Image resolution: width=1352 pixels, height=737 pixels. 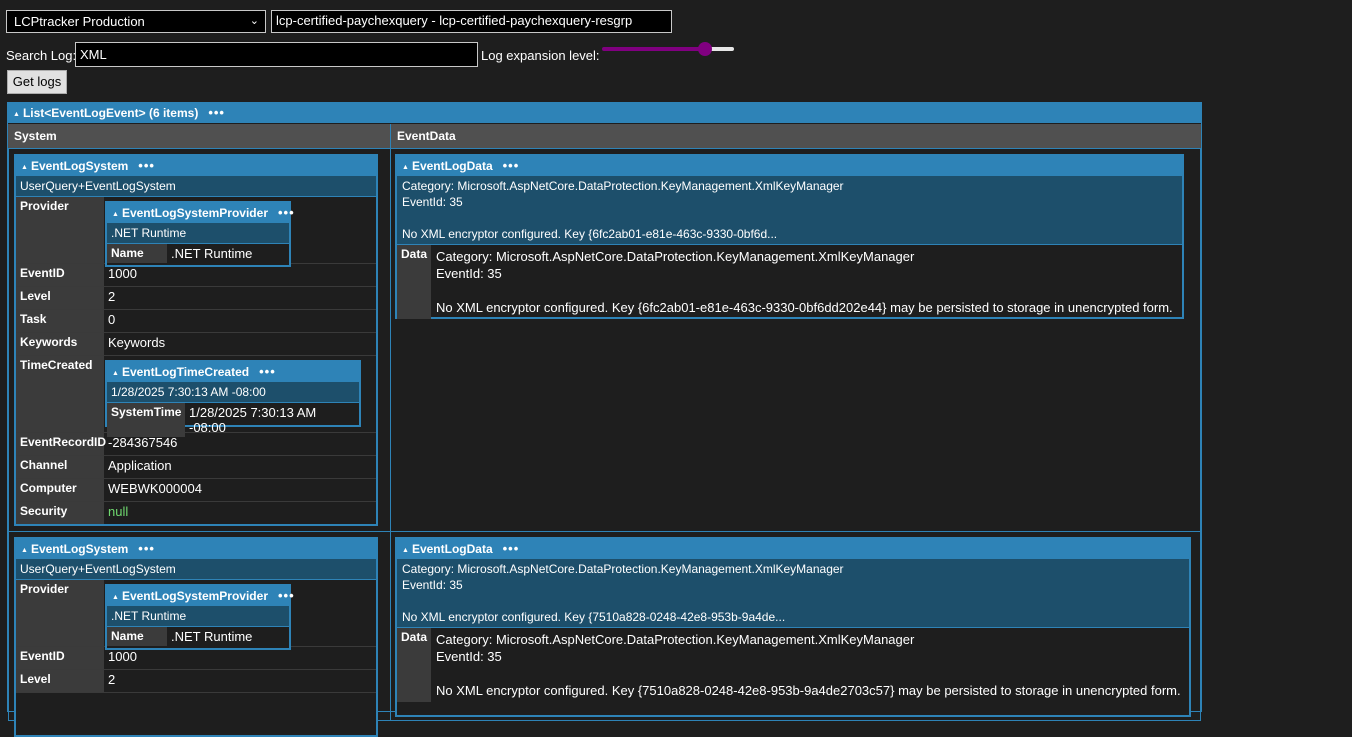 I want to click on property-key: EventRecordID, so click(x=61, y=444).